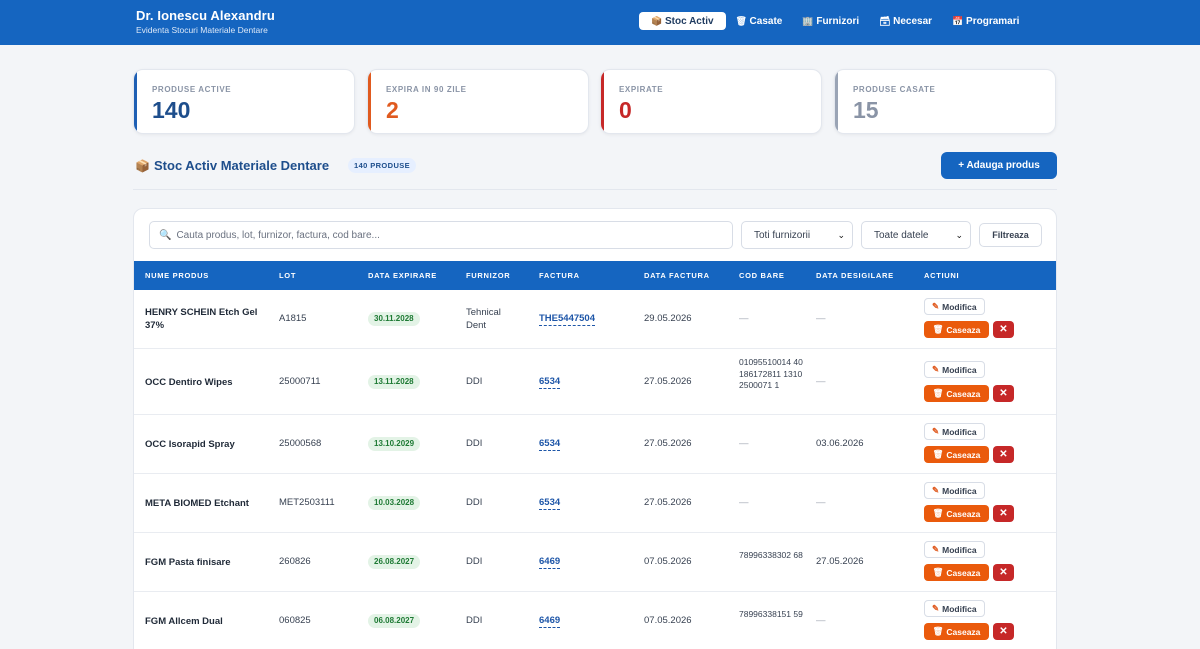 Image resolution: width=1200 pixels, height=649 pixels. I want to click on date-select: Toate datele ⌄, so click(916, 235).